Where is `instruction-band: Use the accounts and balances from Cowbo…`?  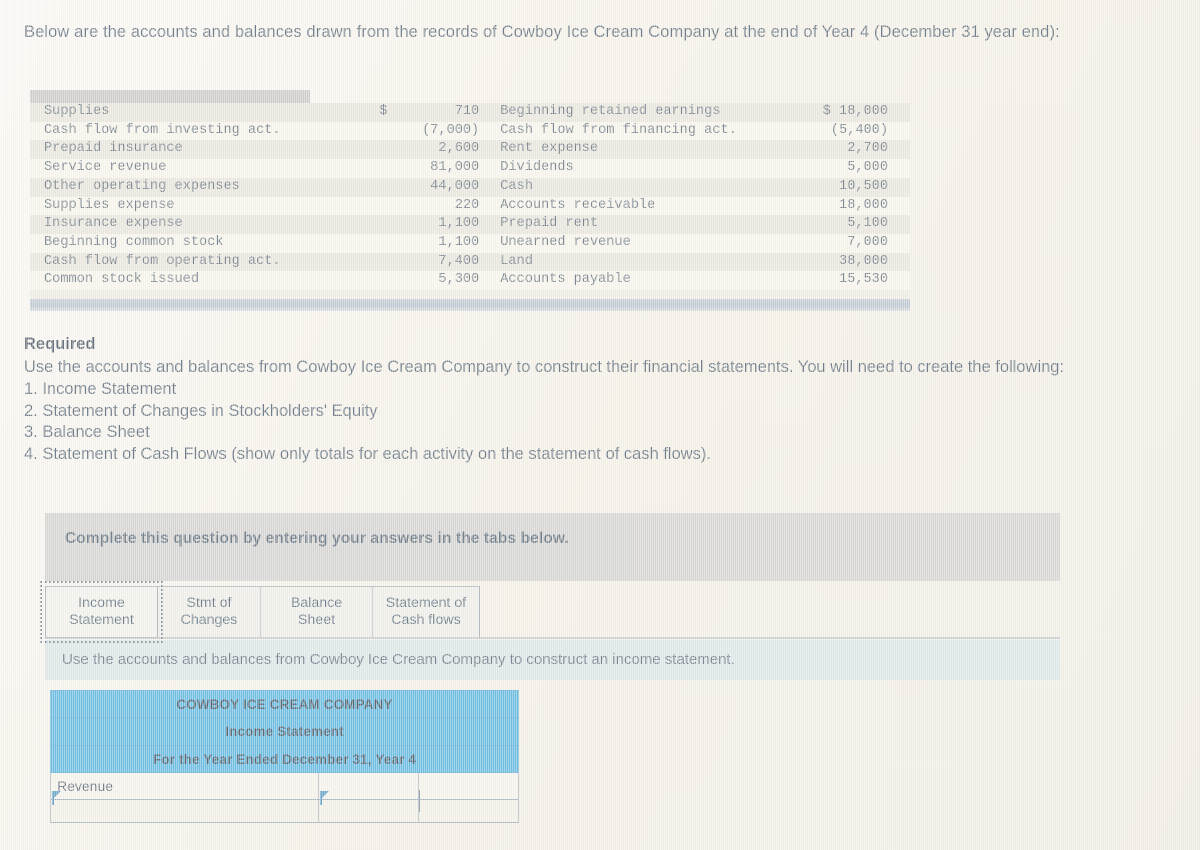
instruction-band: Use the accounts and balances from Cowbo… is located at coordinates (552, 660).